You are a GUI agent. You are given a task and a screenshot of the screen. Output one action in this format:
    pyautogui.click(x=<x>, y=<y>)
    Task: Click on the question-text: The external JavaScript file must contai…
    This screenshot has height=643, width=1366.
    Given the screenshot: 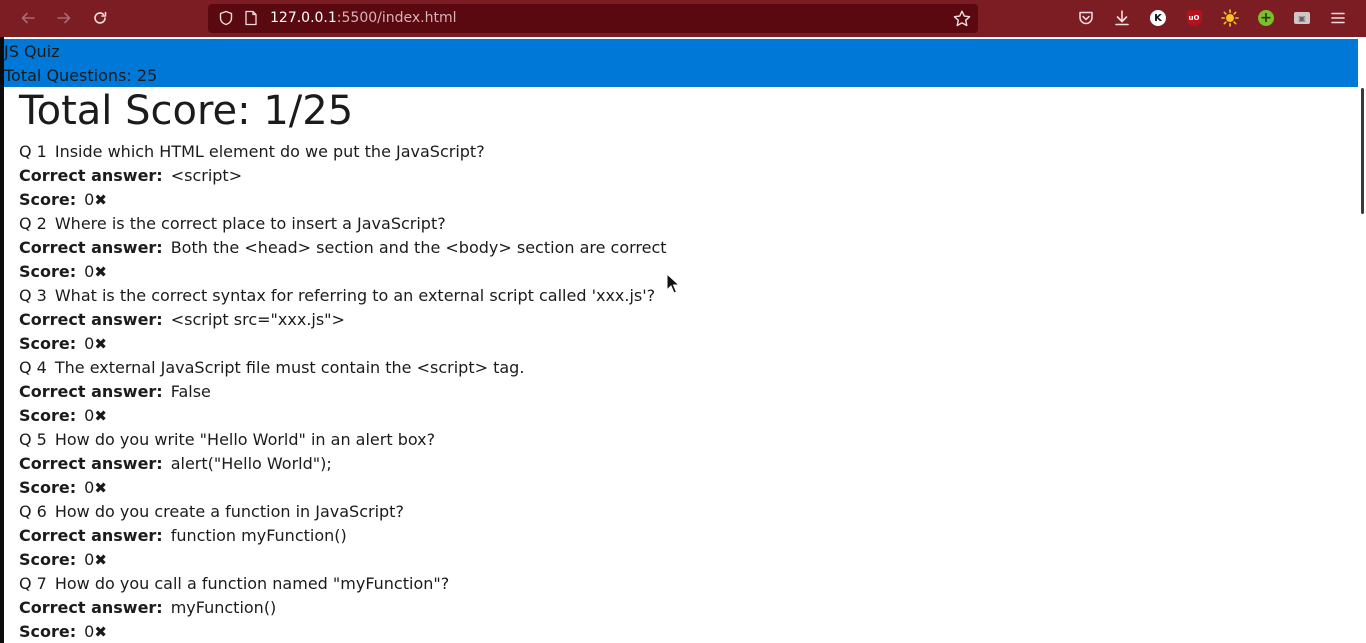 What is the action you would take?
    pyautogui.click(x=289, y=367)
    